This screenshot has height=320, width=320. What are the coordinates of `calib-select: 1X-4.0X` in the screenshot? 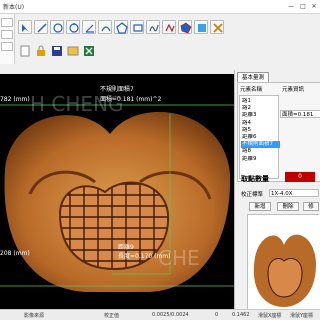 It's located at (294, 193).